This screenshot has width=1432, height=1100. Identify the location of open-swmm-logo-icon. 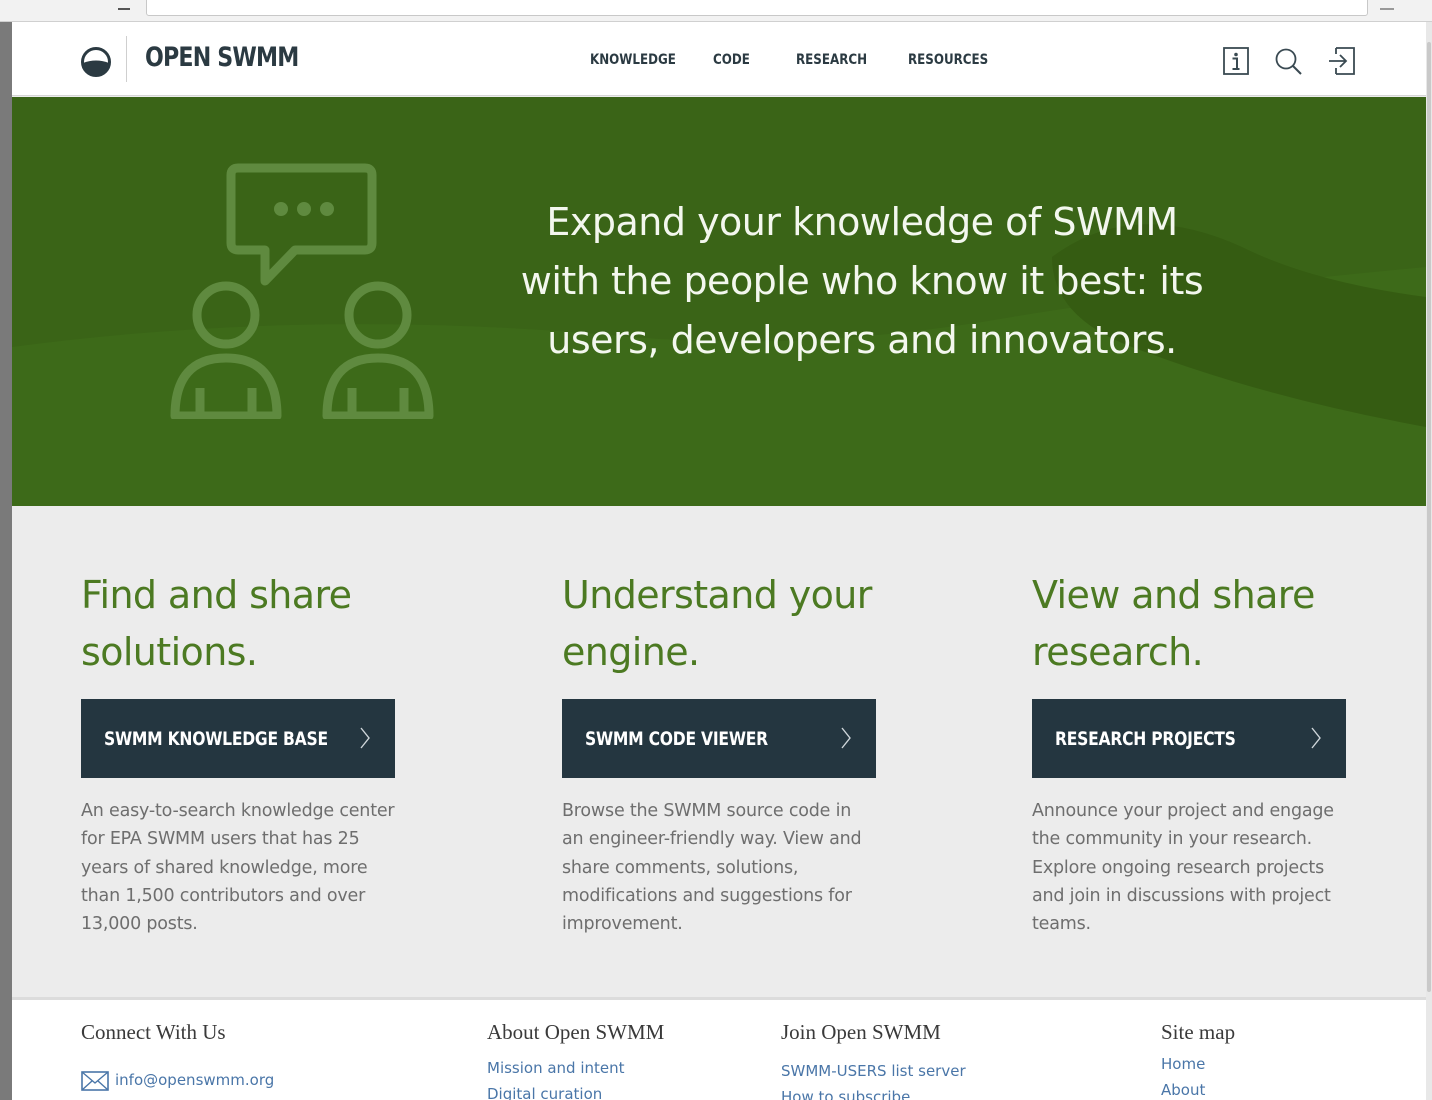
(96, 62).